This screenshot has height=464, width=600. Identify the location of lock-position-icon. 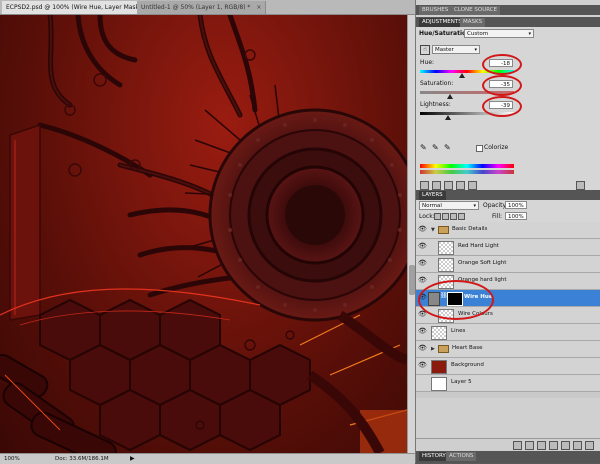
(453, 216).